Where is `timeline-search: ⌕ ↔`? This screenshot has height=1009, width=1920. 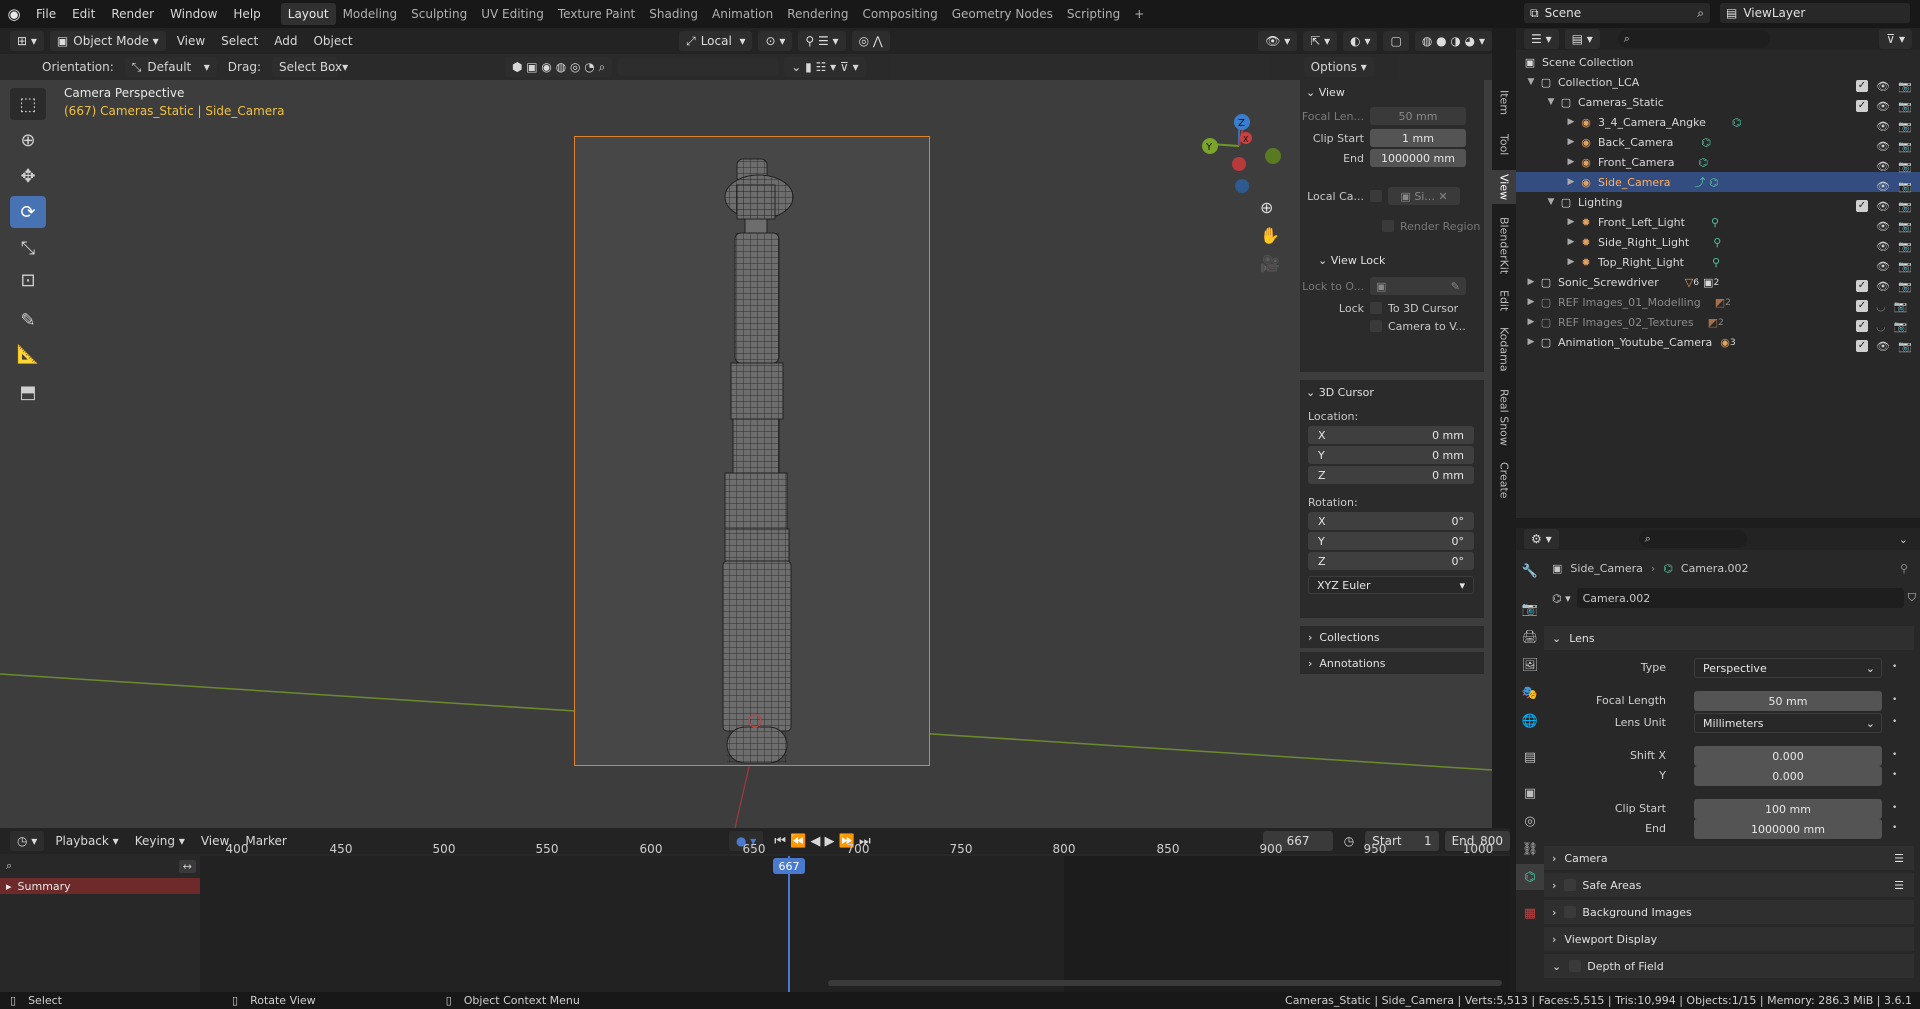
timeline-search: ⌕ ↔ is located at coordinates (101, 866).